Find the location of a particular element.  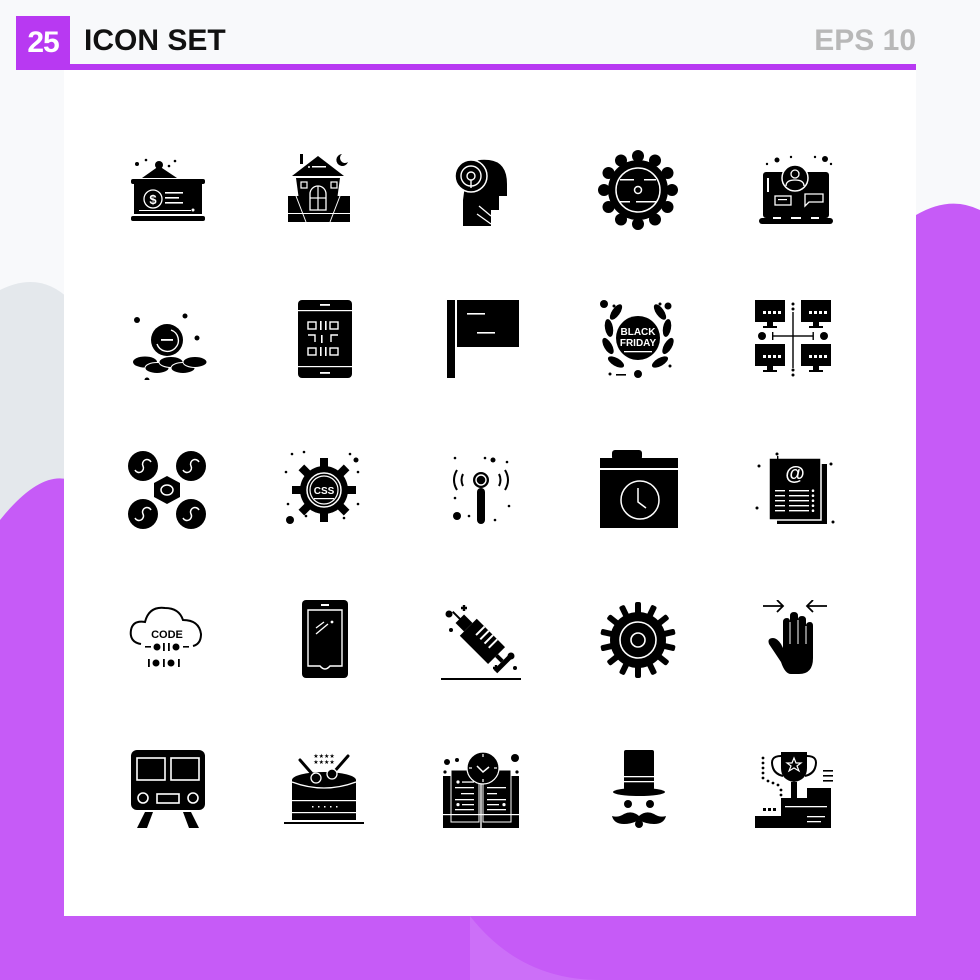

hand-pinch-icon is located at coordinates (795, 637).